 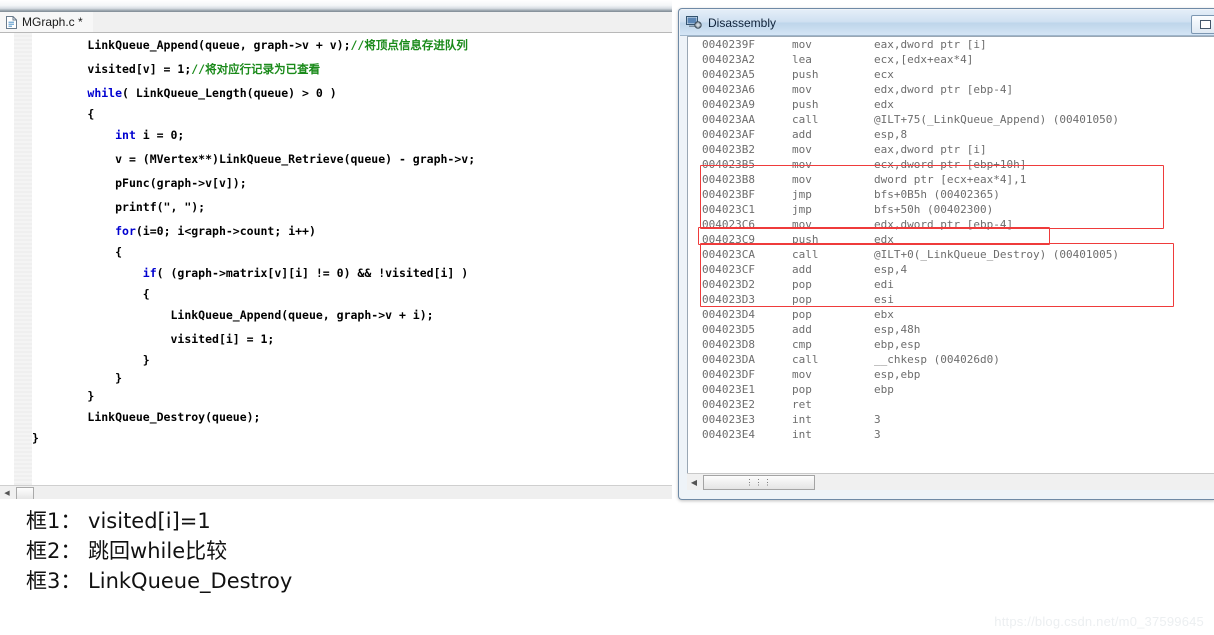 What do you see at coordinates (728, 59) in the screenshot?
I see `instruction-address: 004023A2` at bounding box center [728, 59].